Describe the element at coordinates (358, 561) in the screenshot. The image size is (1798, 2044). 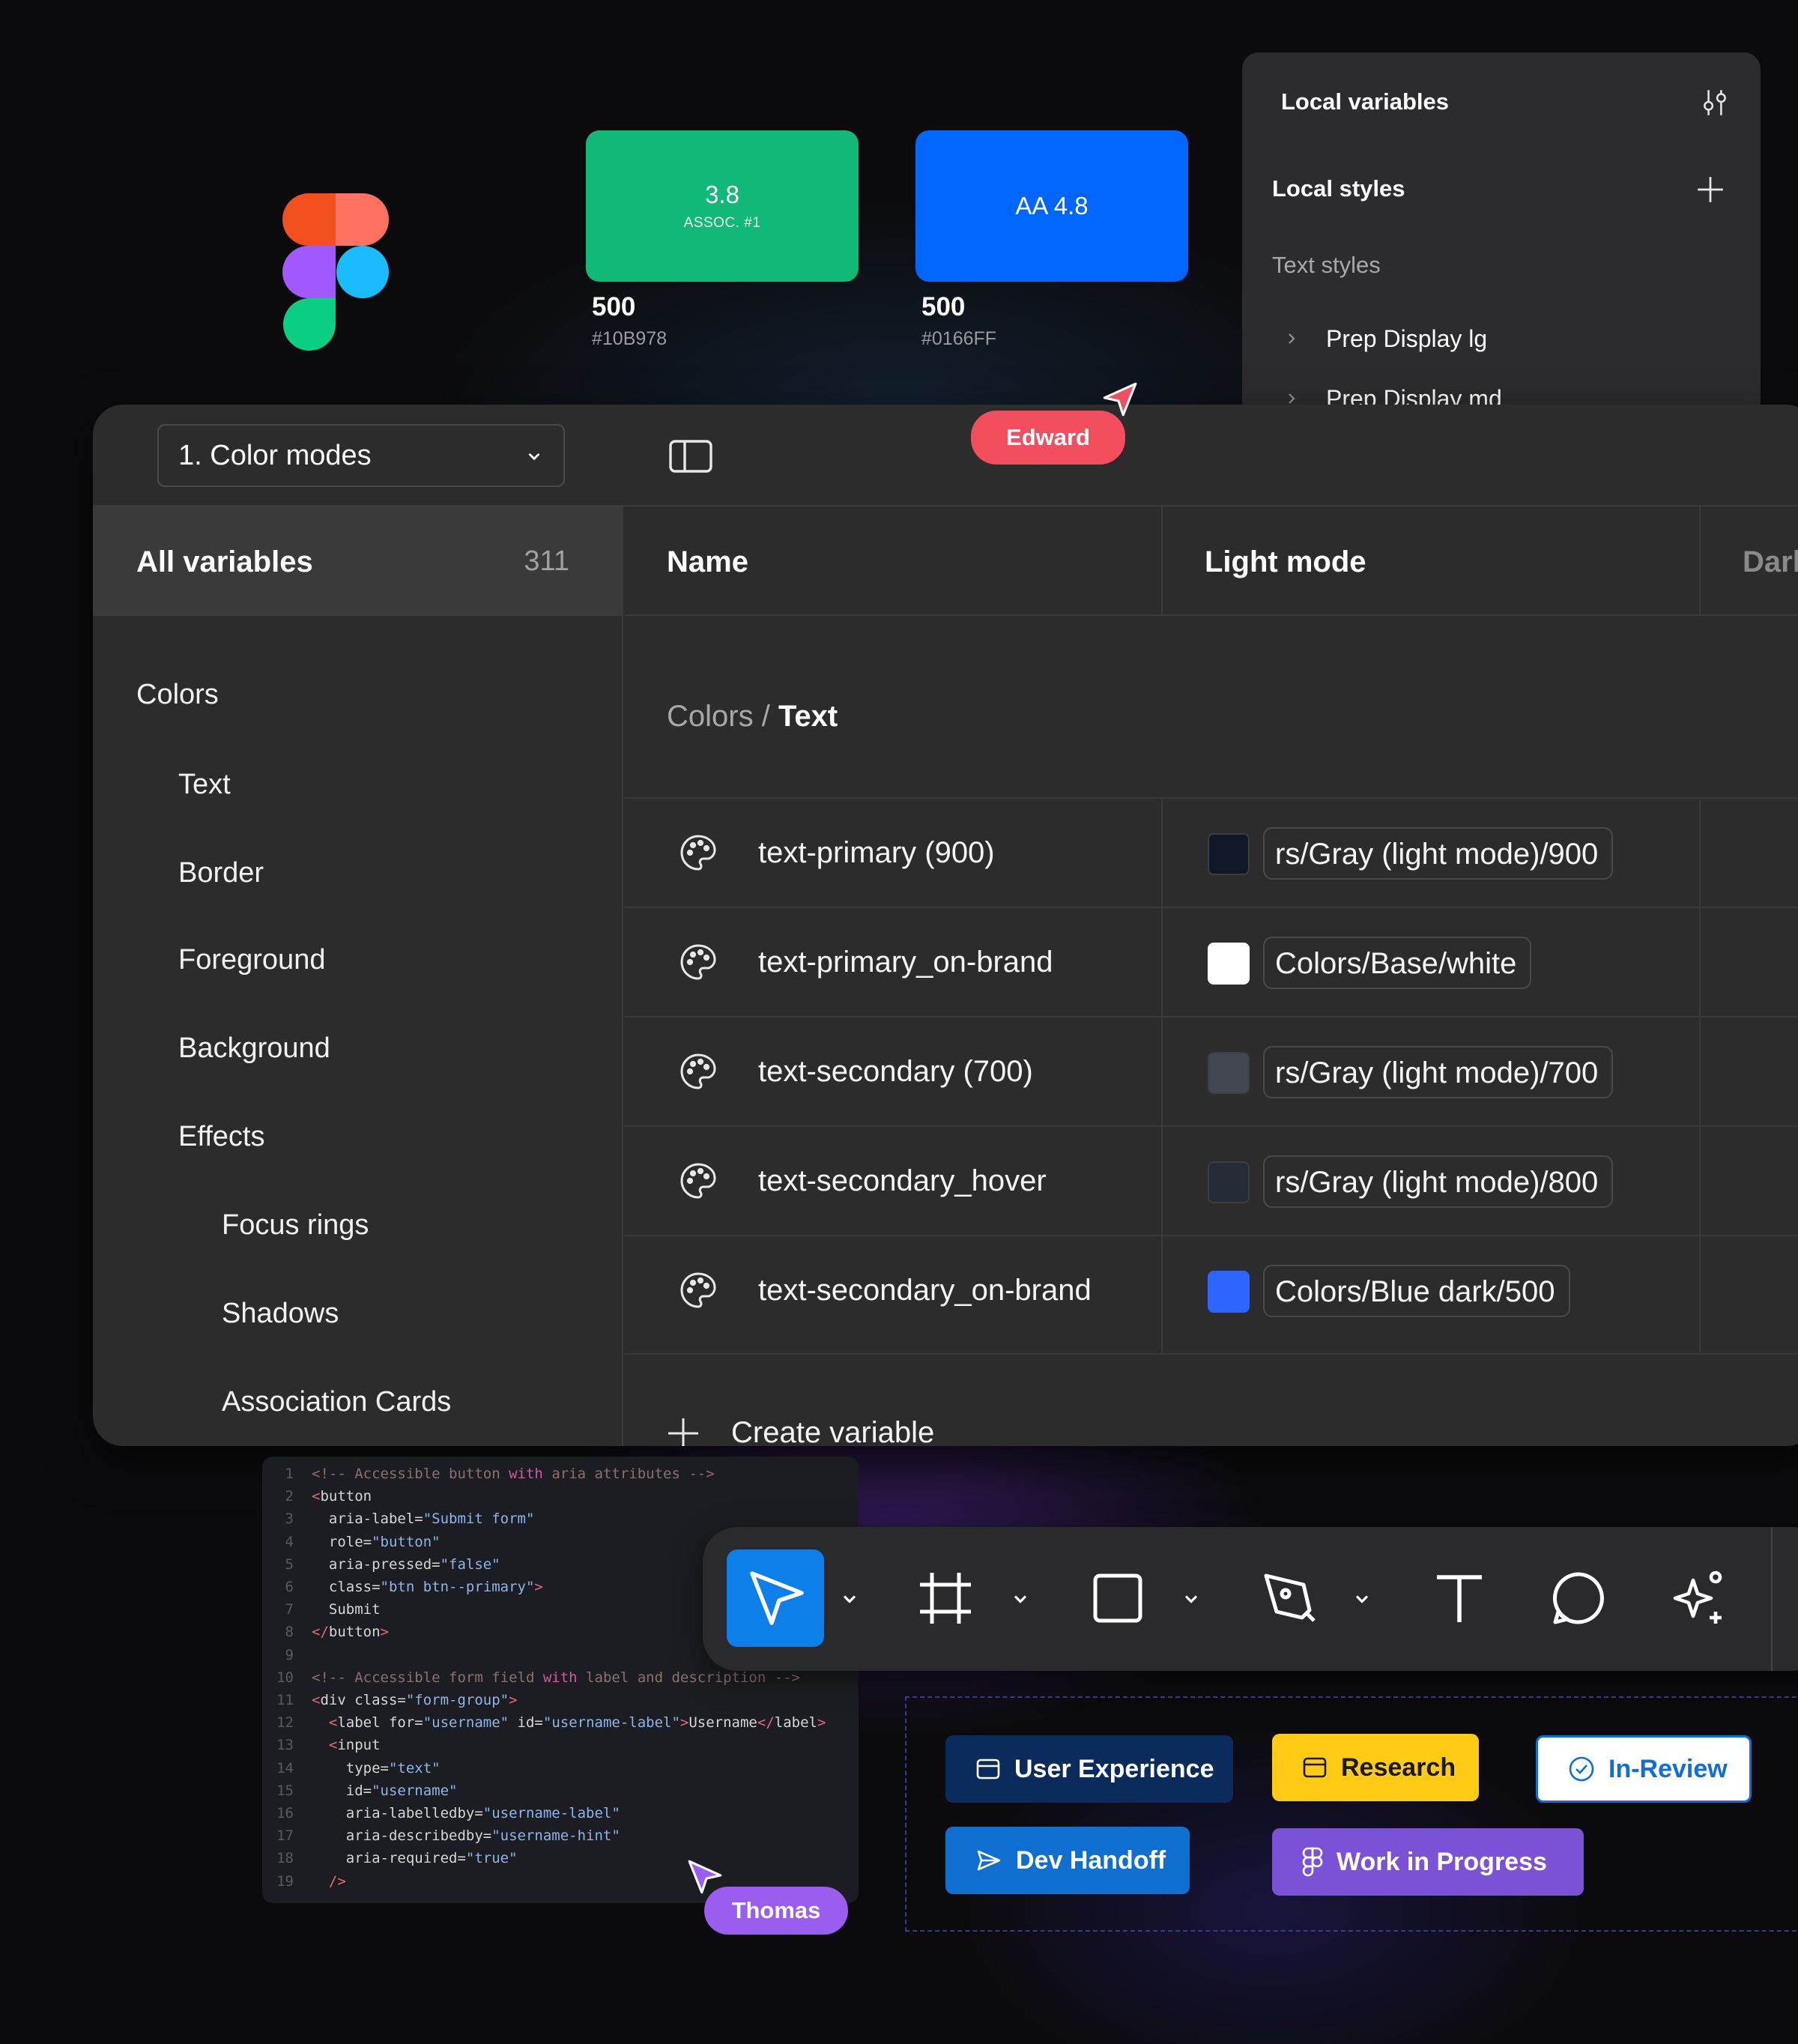
I see `all-variables-item: All variables 311` at that location.